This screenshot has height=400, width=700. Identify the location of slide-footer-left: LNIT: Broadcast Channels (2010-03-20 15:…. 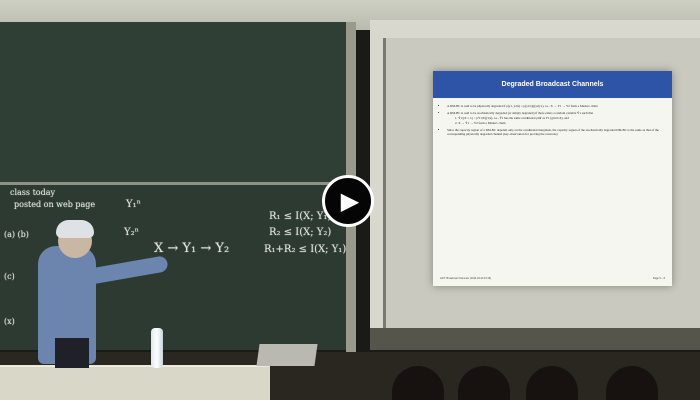
(466, 278).